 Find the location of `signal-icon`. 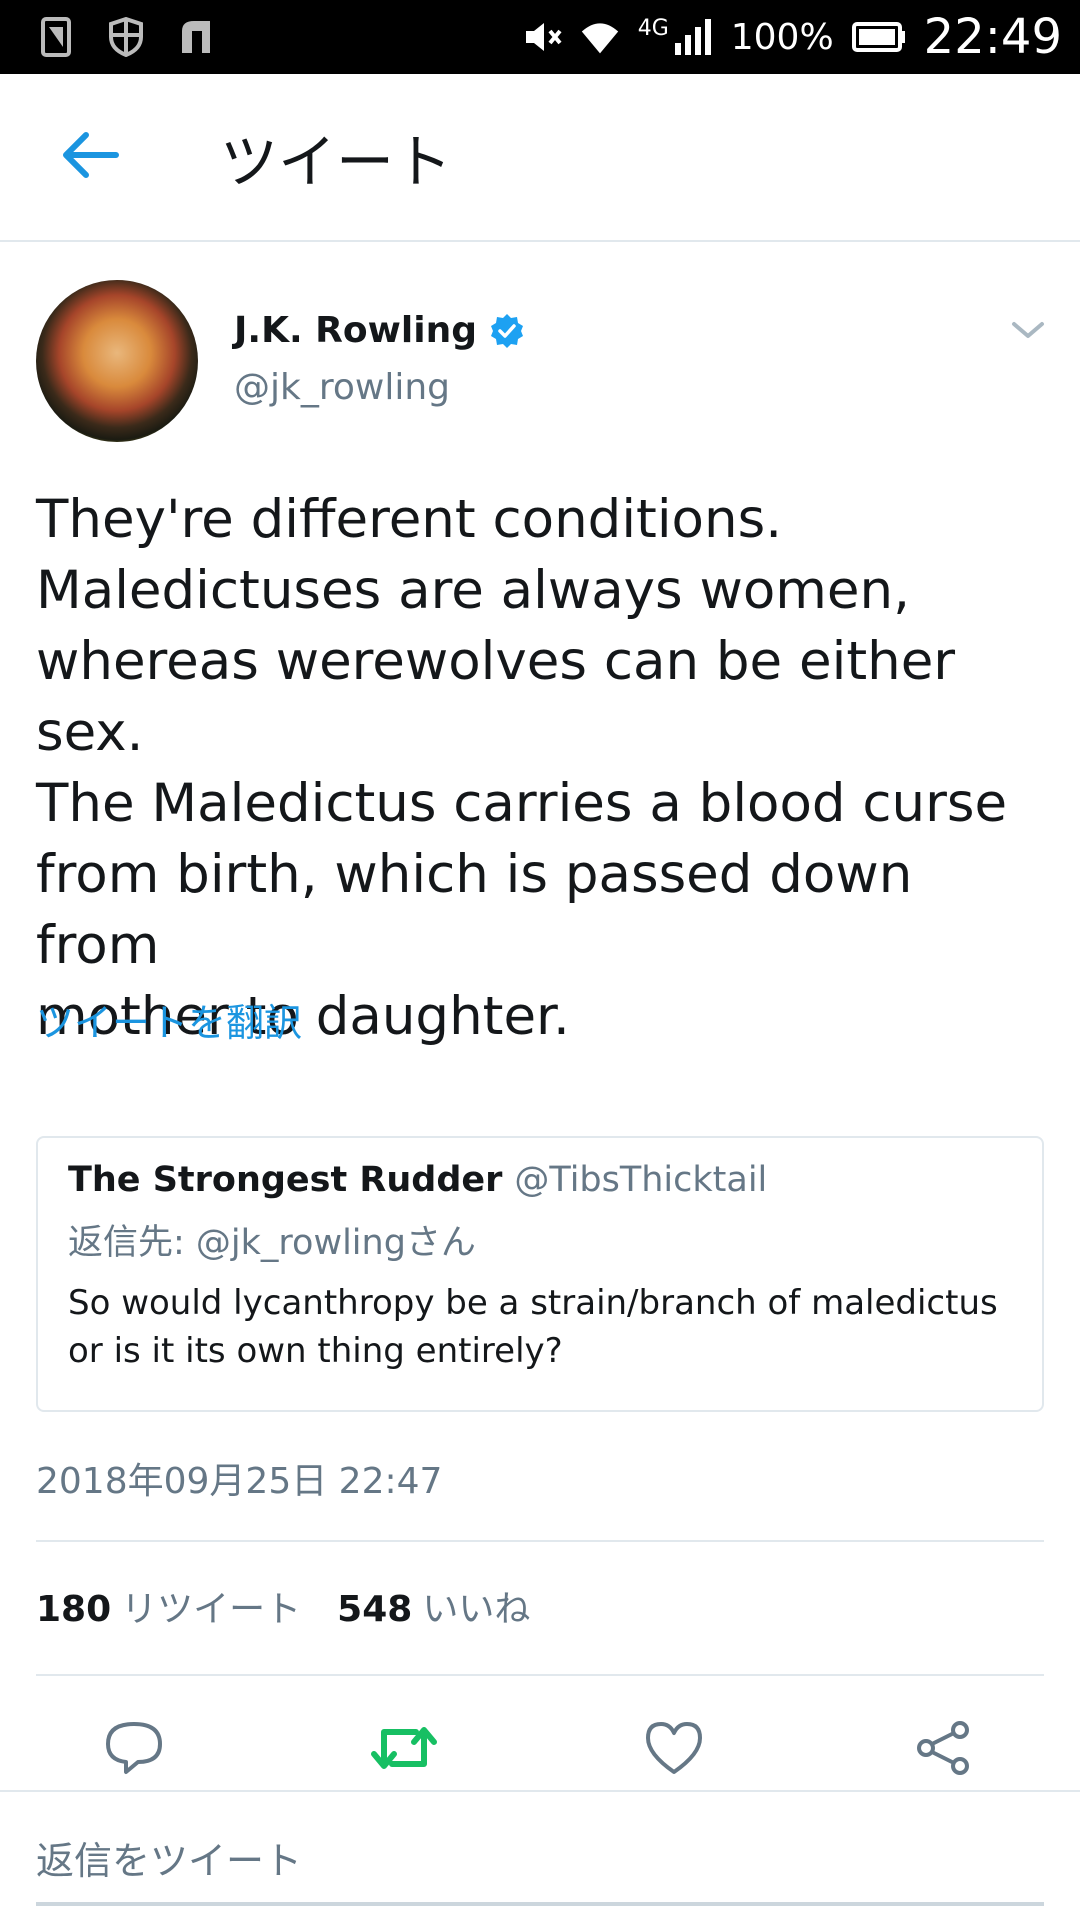

signal-icon is located at coordinates (693, 37).